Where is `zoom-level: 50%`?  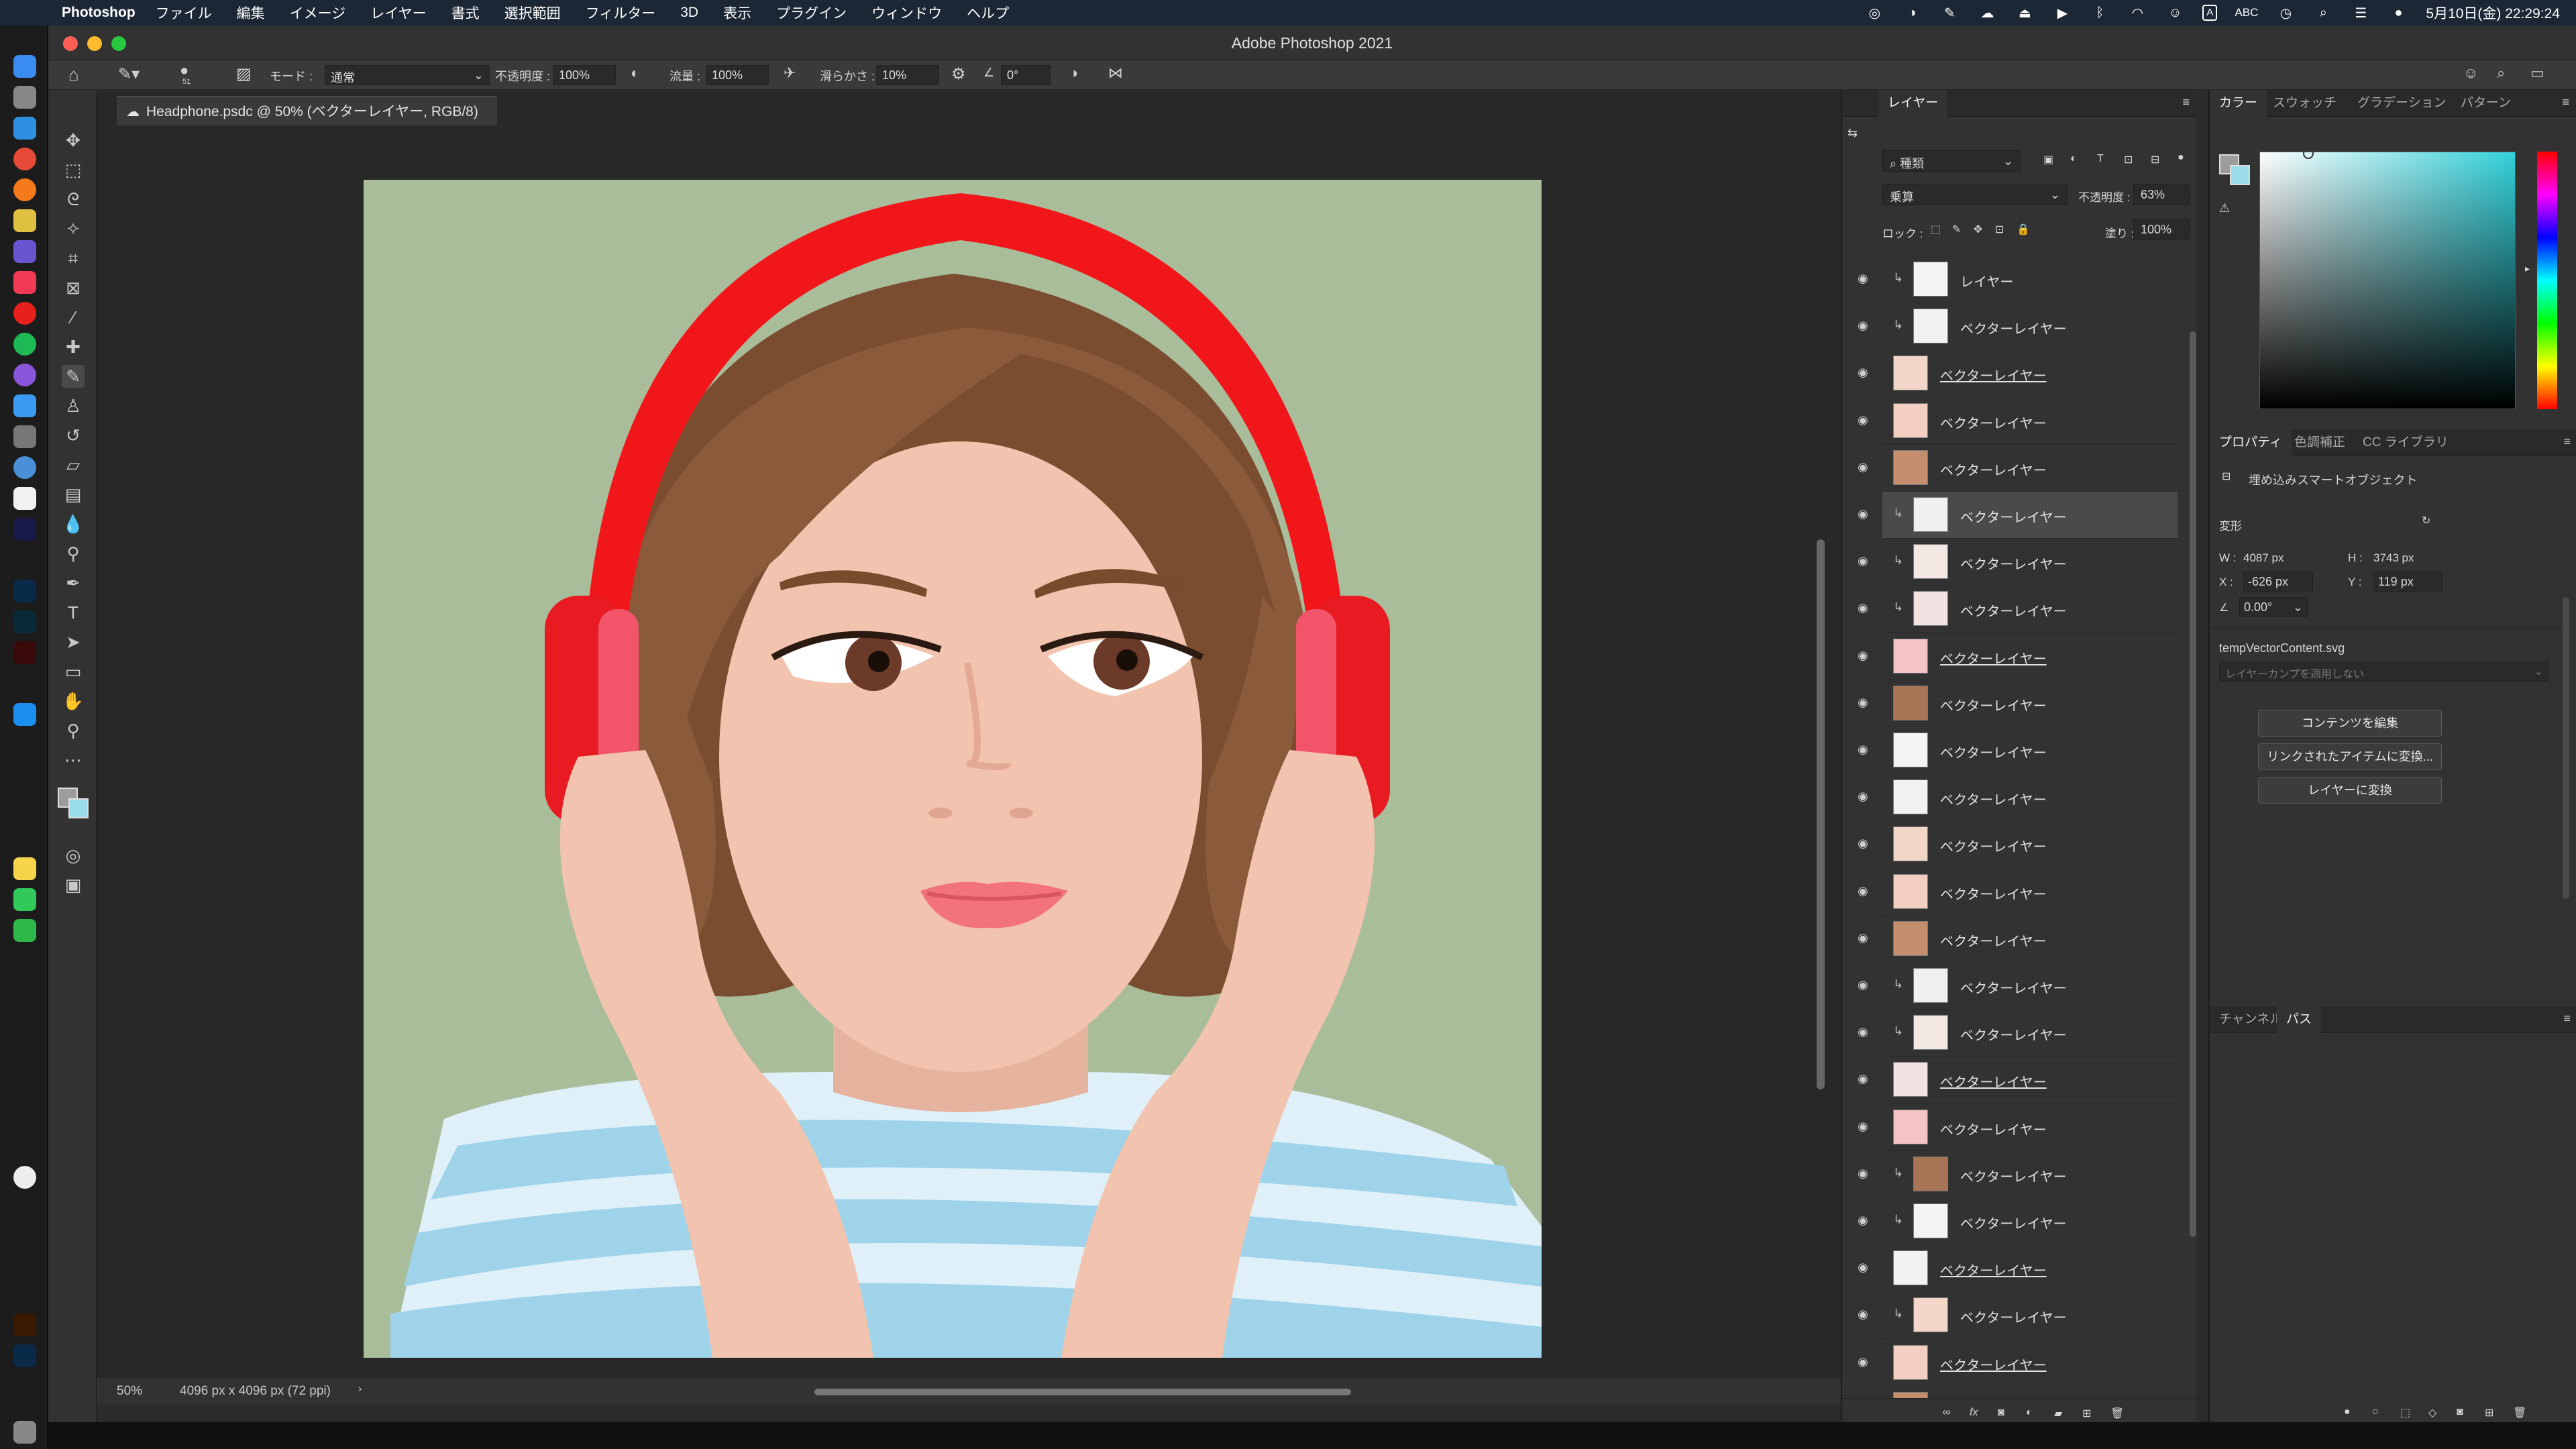 zoom-level: 50% is located at coordinates (129, 1391).